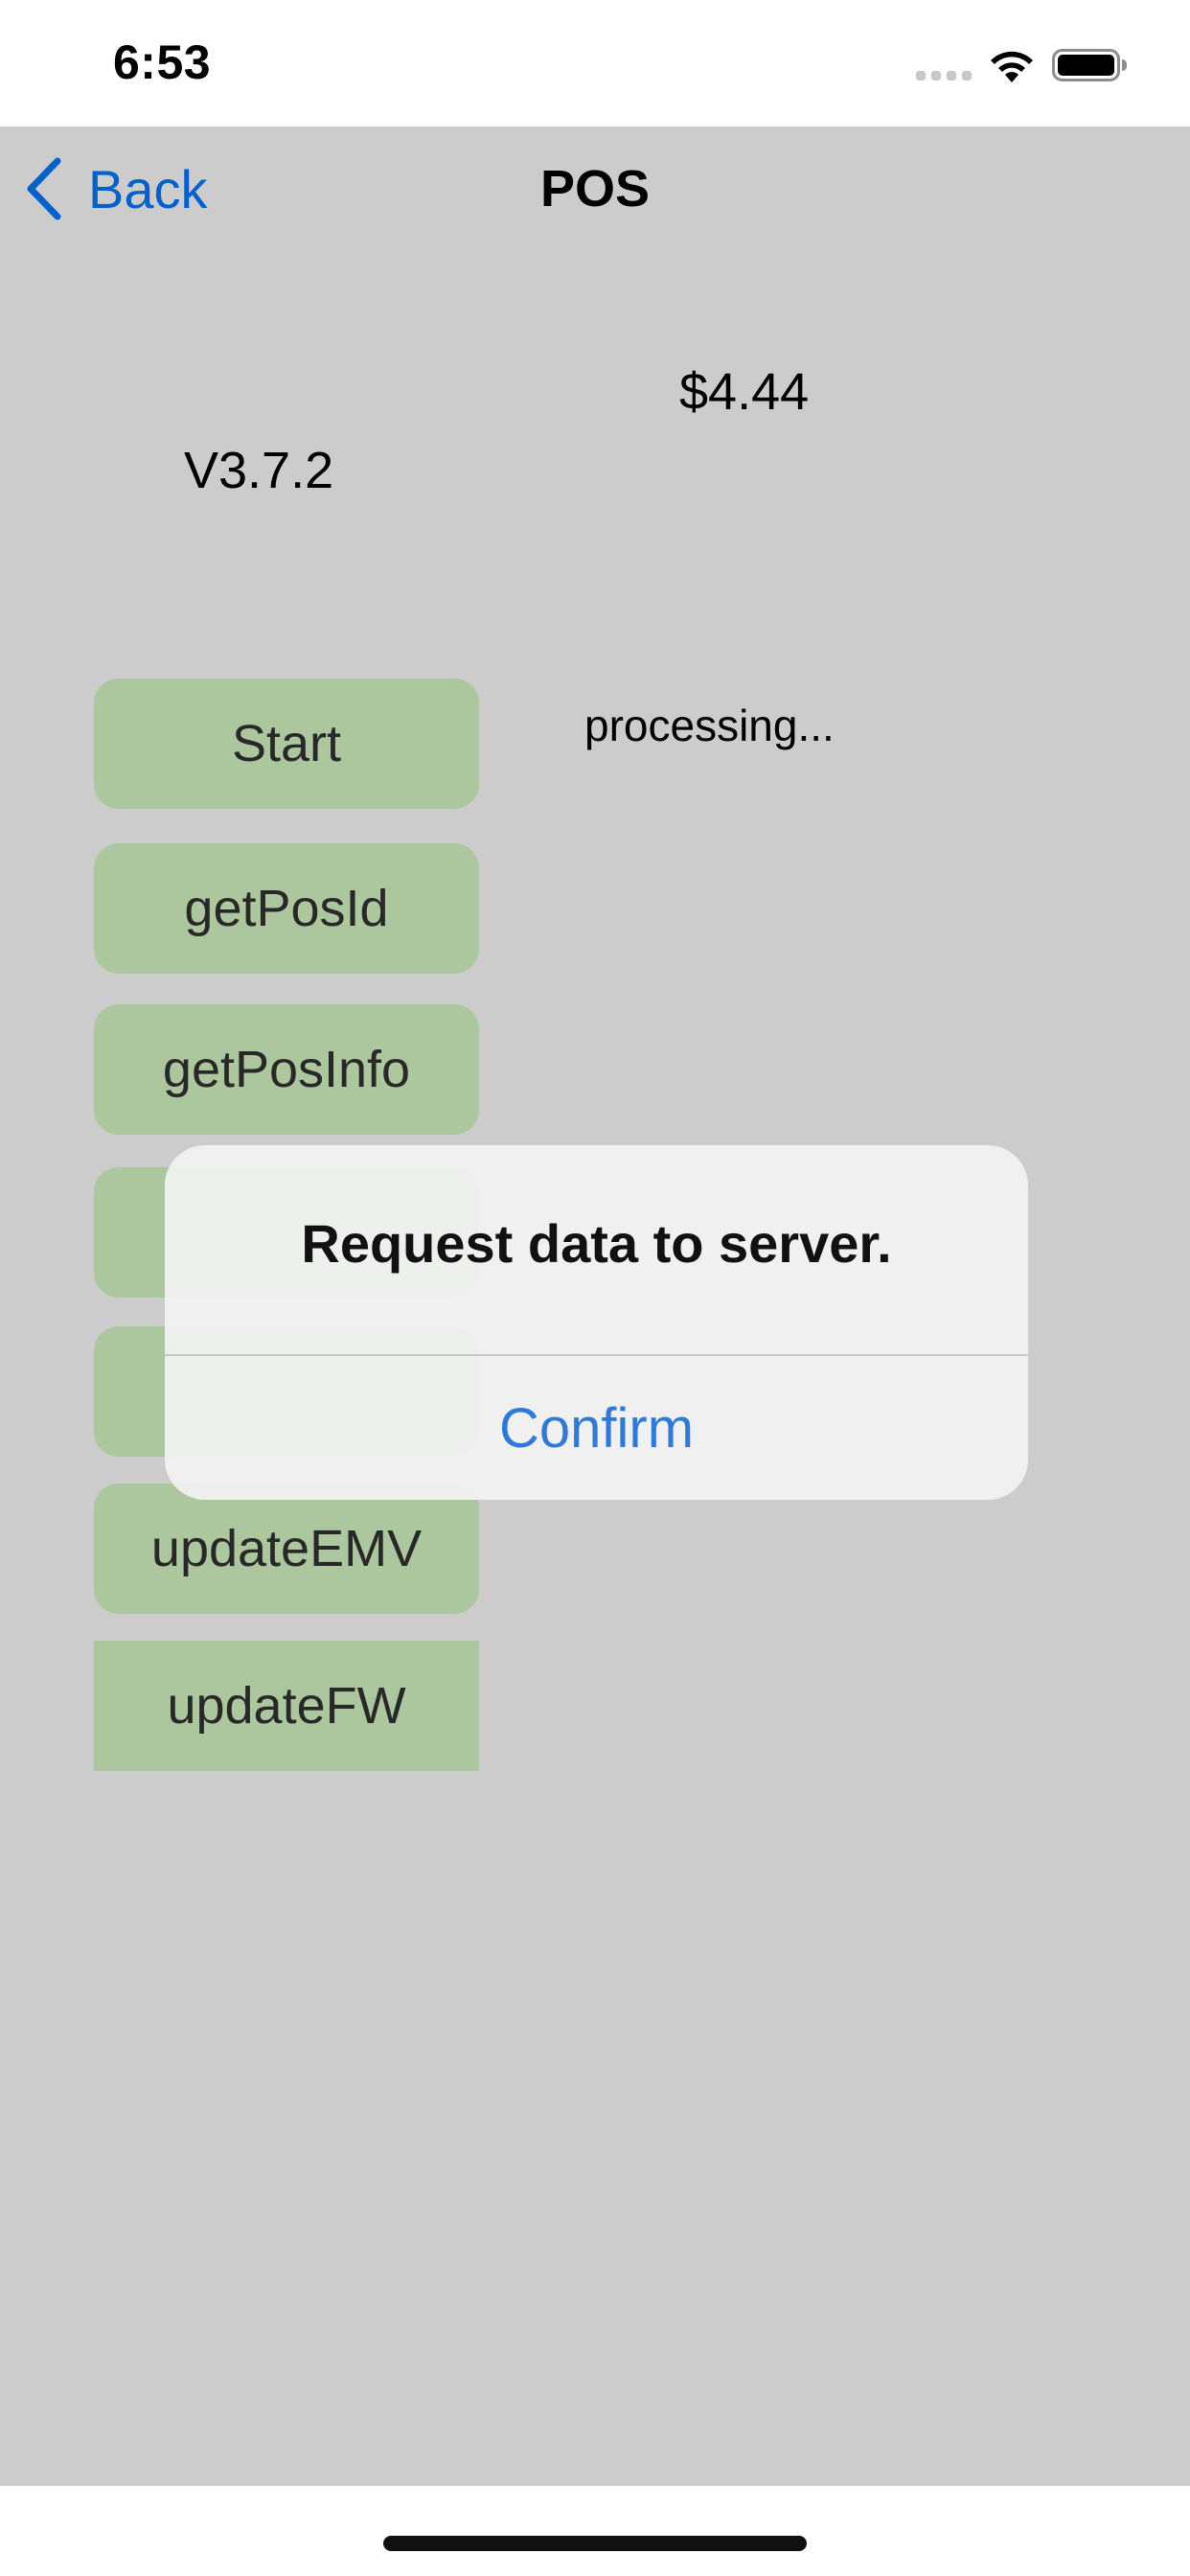 This screenshot has height=2576, width=1190. Describe the element at coordinates (944, 76) in the screenshot. I see `cellular-signal-icon` at that location.